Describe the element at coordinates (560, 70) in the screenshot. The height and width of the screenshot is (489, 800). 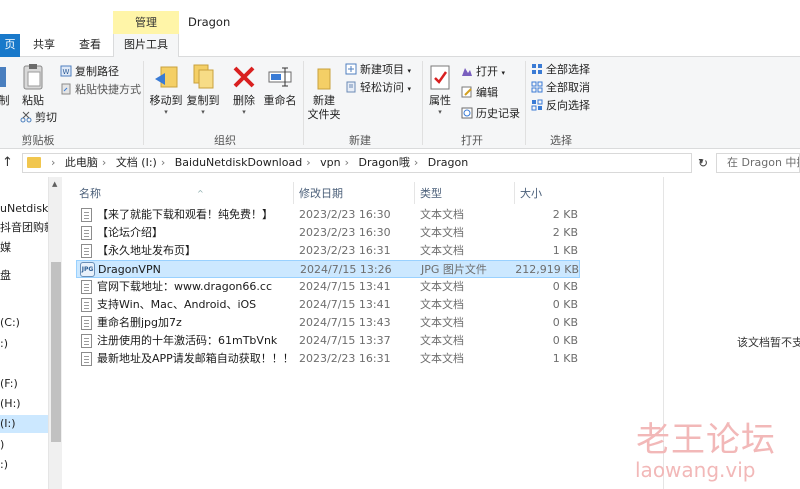
I see `select-all-button: 全部选择` at that location.